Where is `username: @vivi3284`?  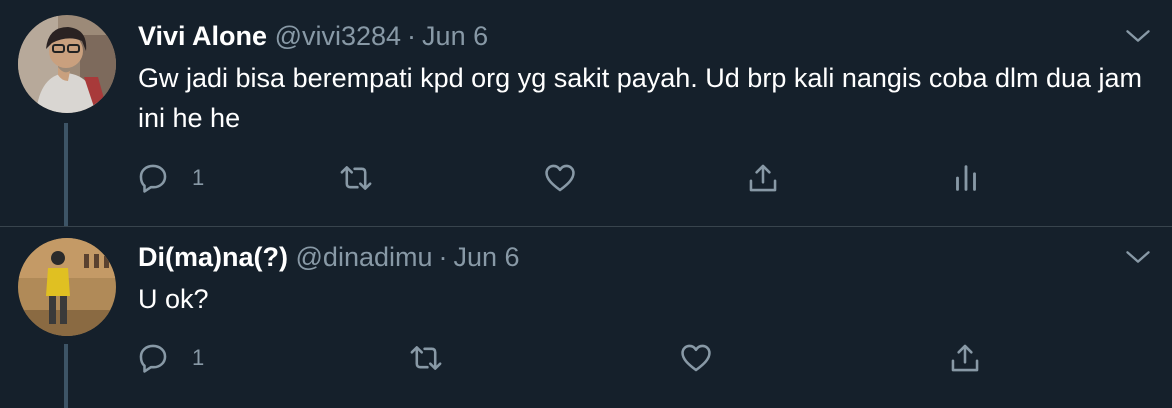 username: @vivi3284 is located at coordinates (338, 36).